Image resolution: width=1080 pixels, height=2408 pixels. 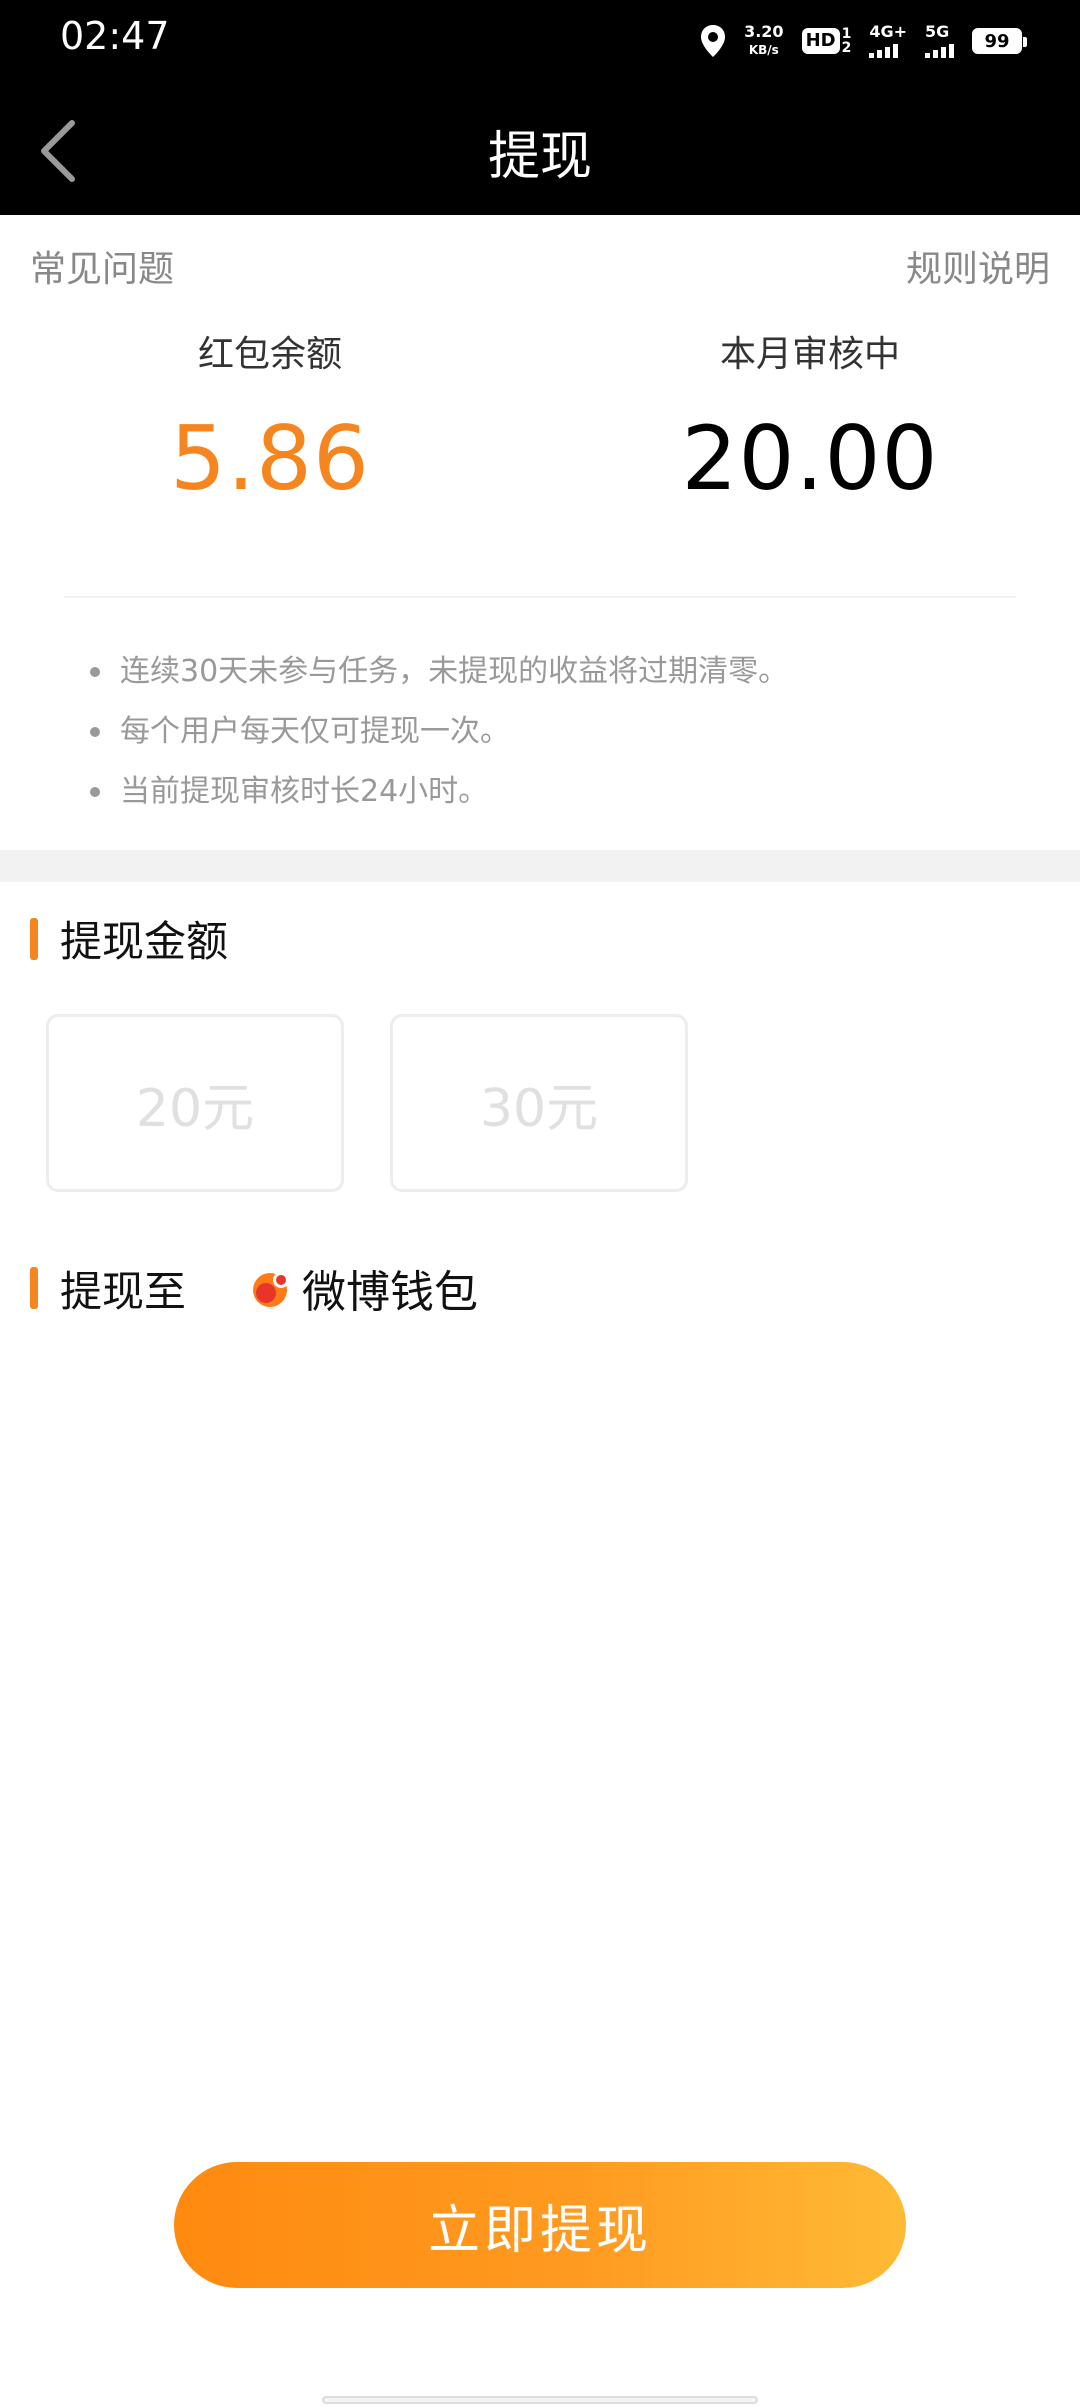 I want to click on faq-link: 常见问题, so click(x=102, y=266).